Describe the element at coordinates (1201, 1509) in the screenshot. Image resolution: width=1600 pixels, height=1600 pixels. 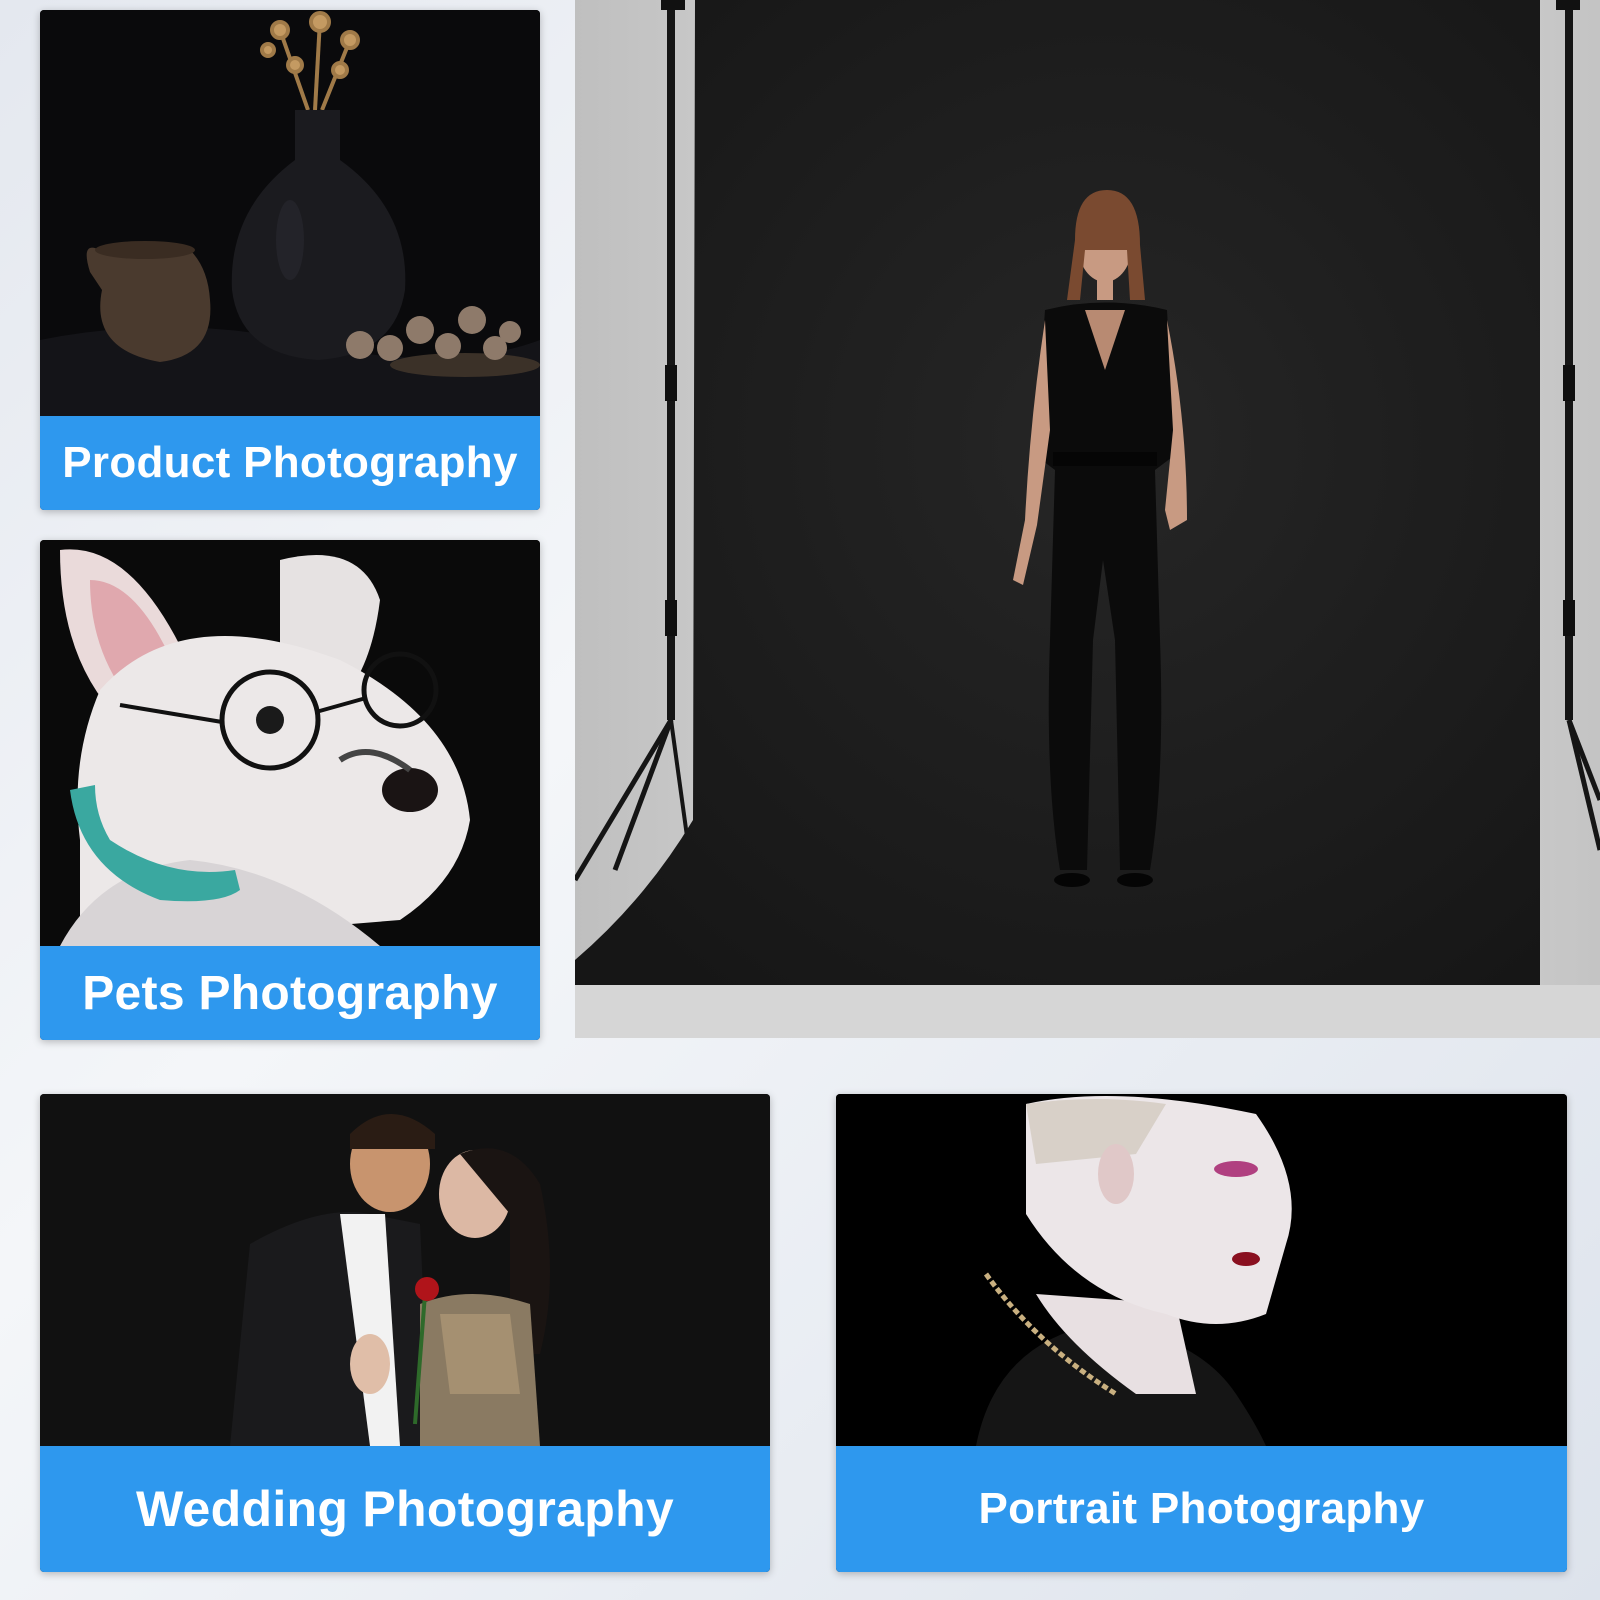
I see `caption-portrait-photography: Portrait Photography` at that location.